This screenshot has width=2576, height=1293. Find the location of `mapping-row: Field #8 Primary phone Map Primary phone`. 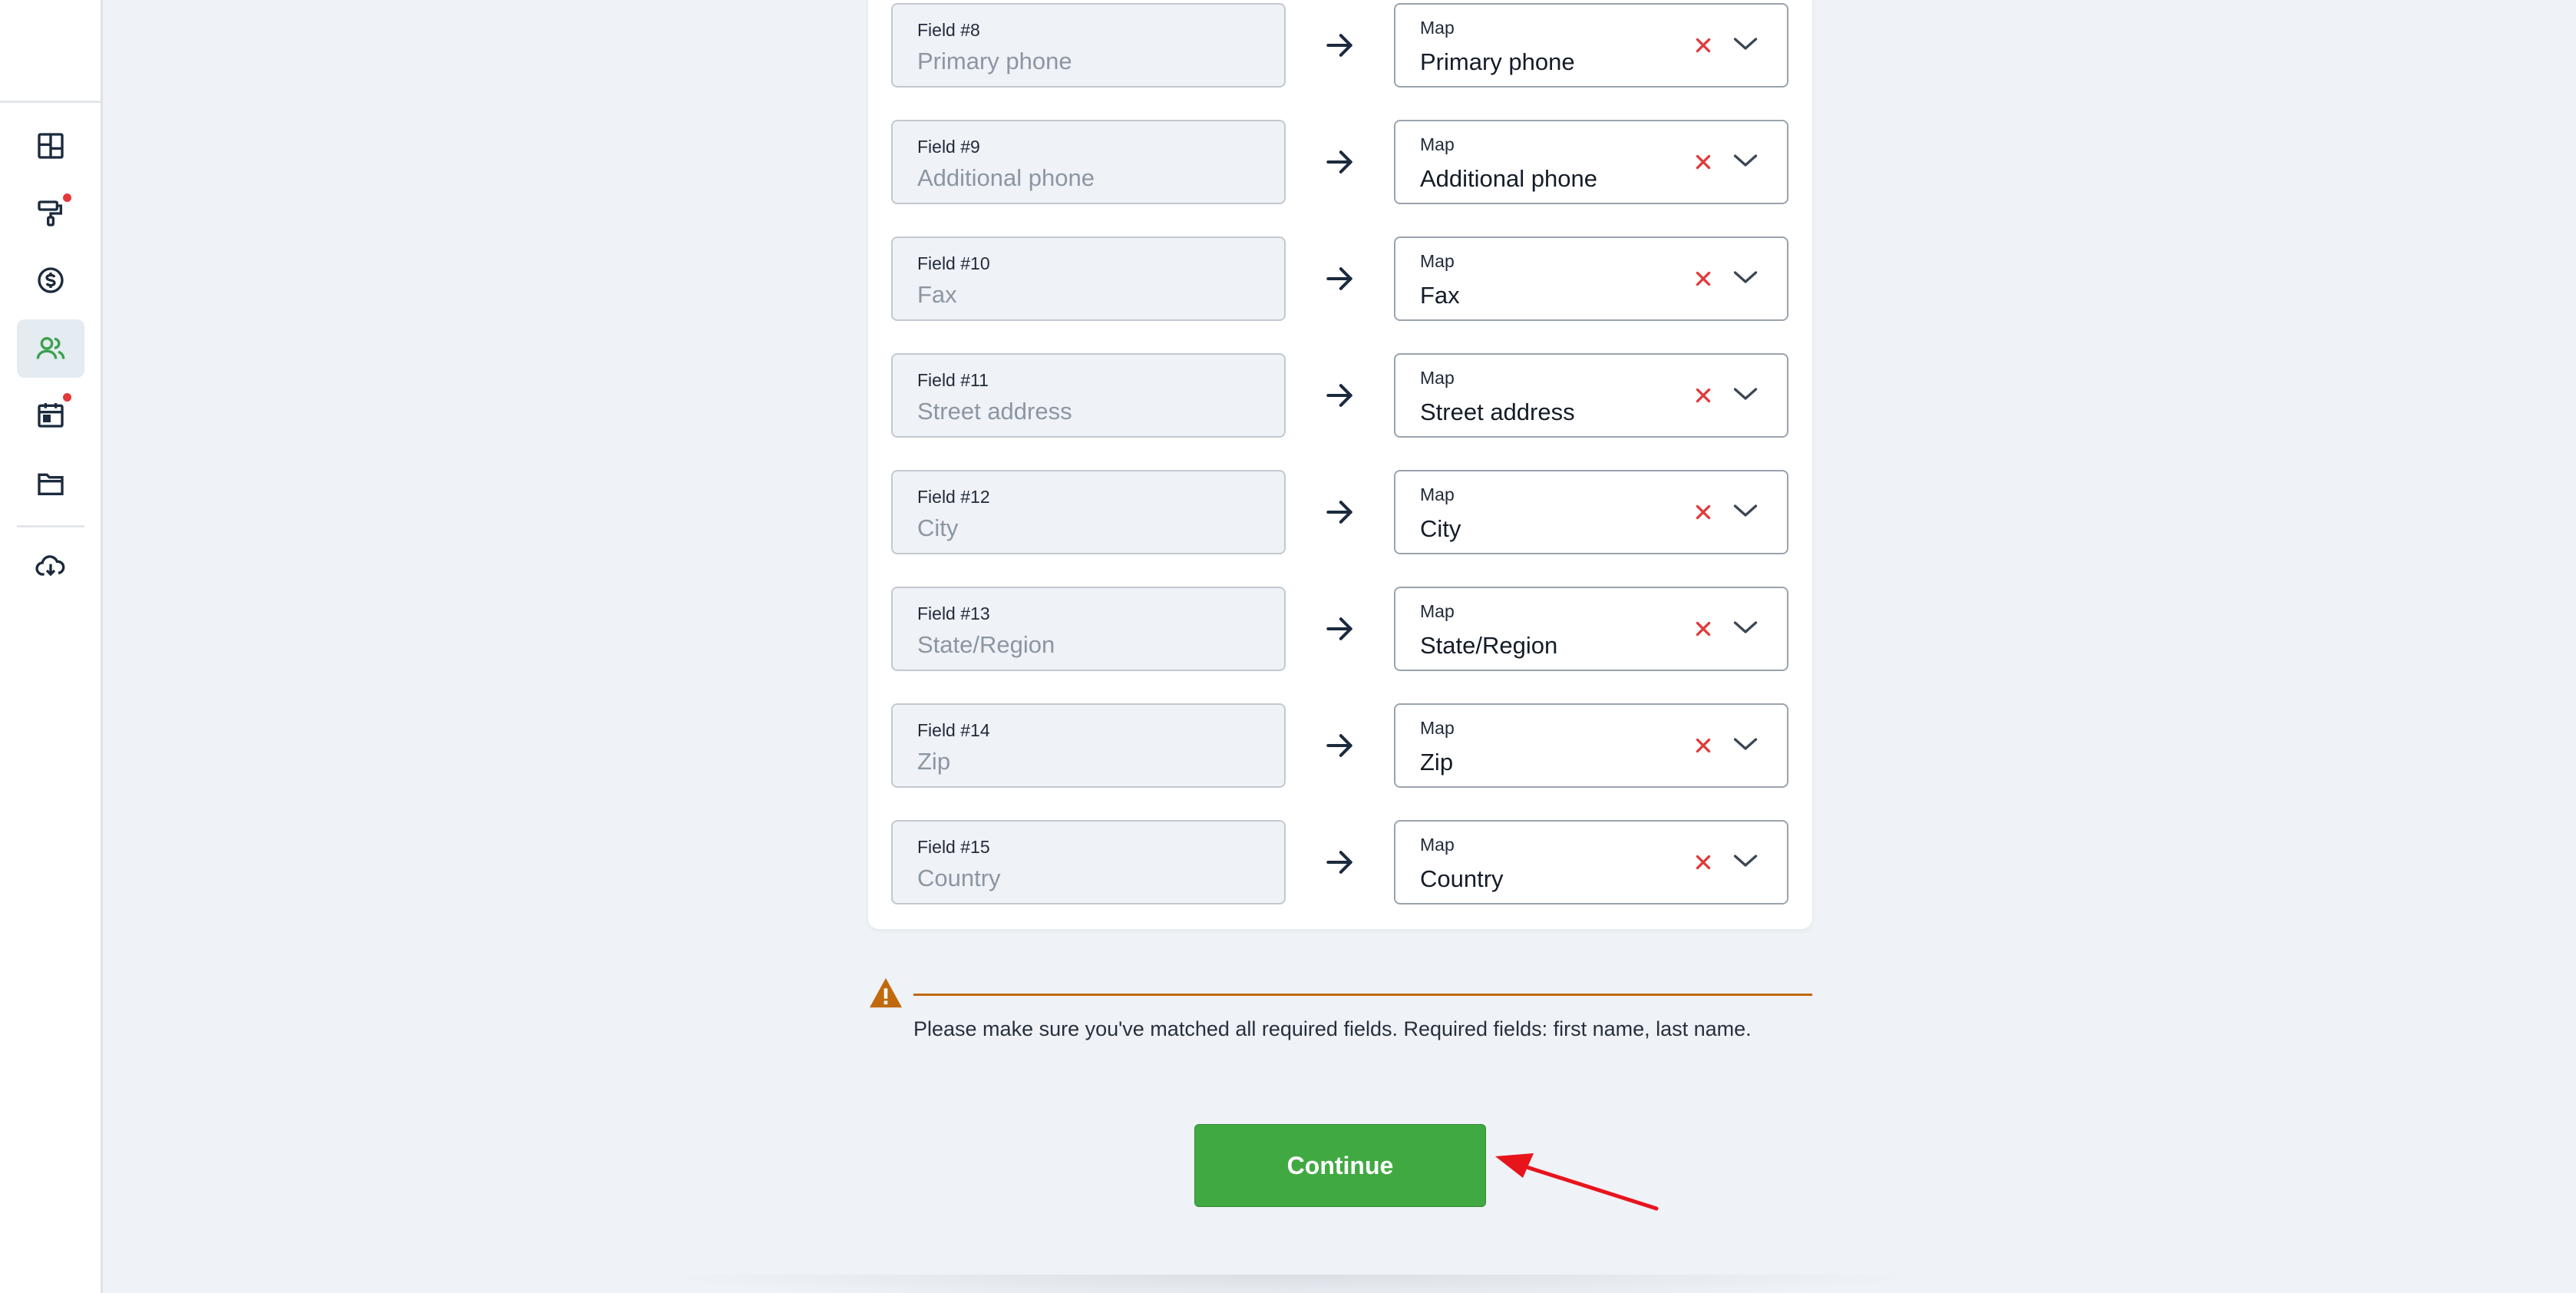

mapping-row: Field #8 Primary phone Map Primary phone is located at coordinates (1340, 47).